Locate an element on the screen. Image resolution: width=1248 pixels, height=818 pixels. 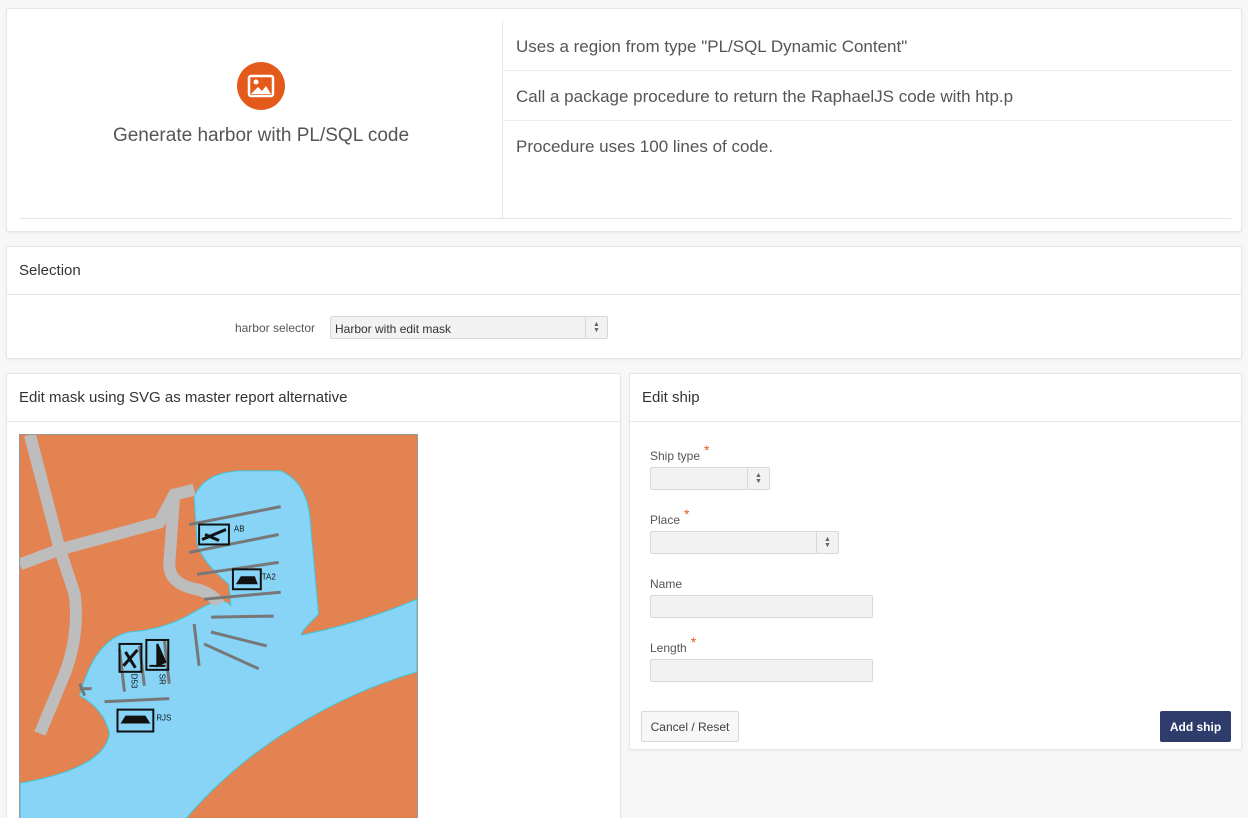
add-ship-button: Add ship is located at coordinates (1195, 726).